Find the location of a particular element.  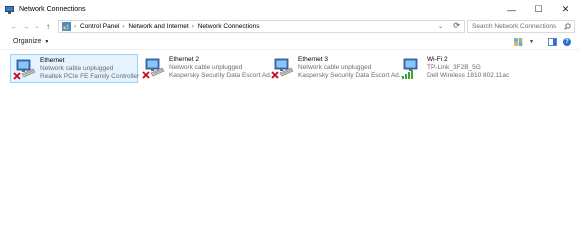

connection-name: Ethernet is located at coordinates (52, 60).